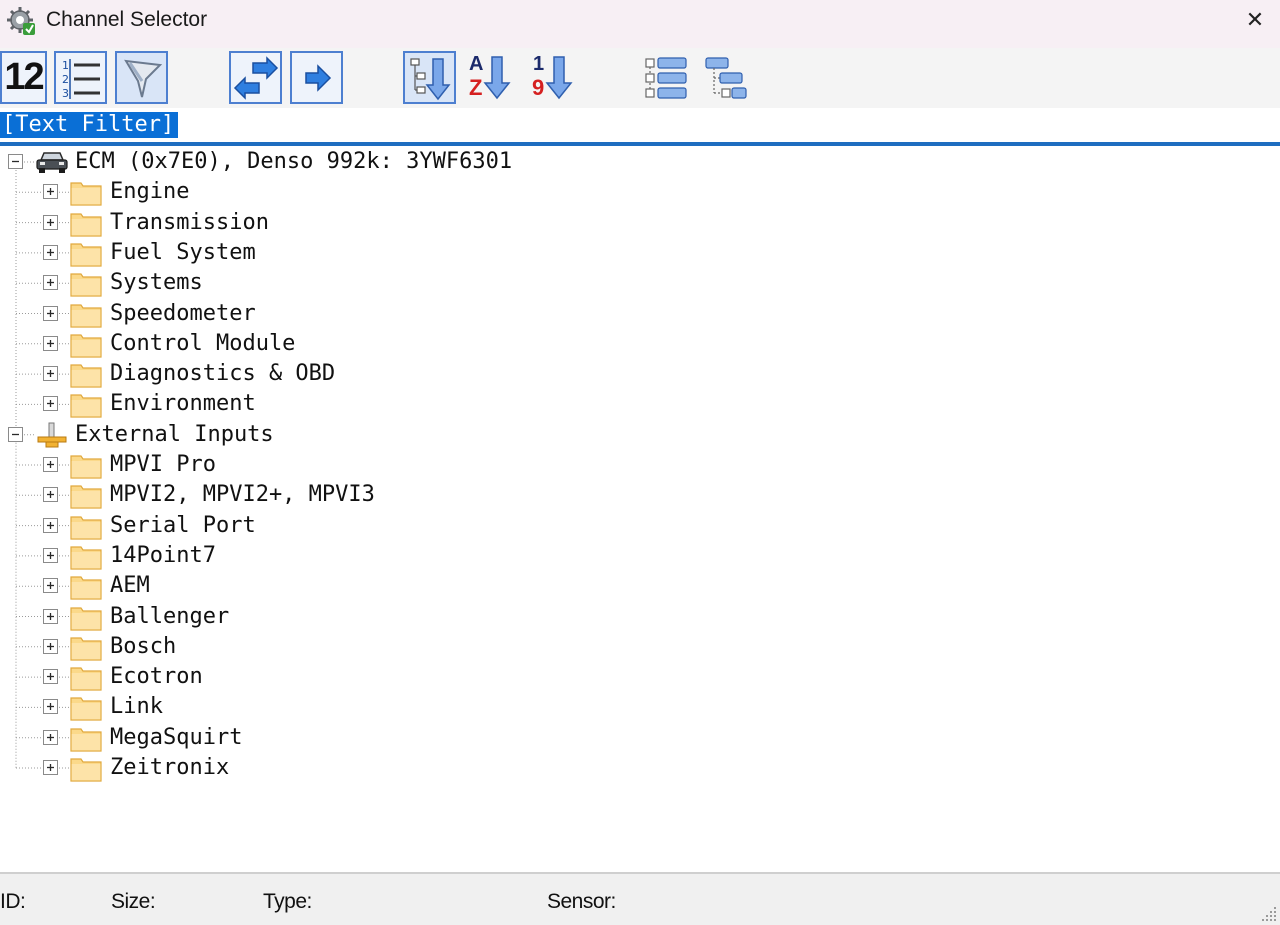 The image size is (1280, 925). What do you see at coordinates (89, 125) in the screenshot?
I see `text-filter-selection: [Text Filter]` at bounding box center [89, 125].